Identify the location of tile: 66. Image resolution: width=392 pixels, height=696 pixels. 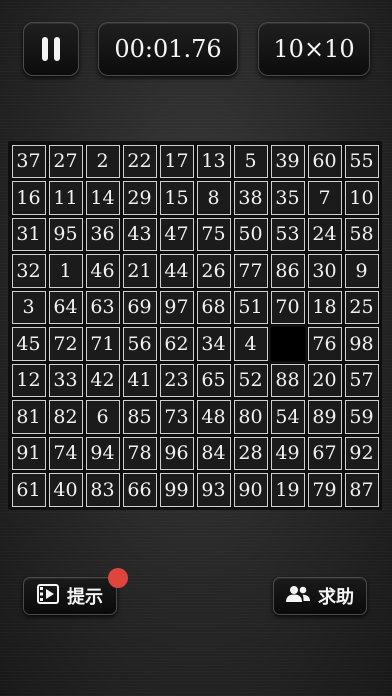
(139, 490).